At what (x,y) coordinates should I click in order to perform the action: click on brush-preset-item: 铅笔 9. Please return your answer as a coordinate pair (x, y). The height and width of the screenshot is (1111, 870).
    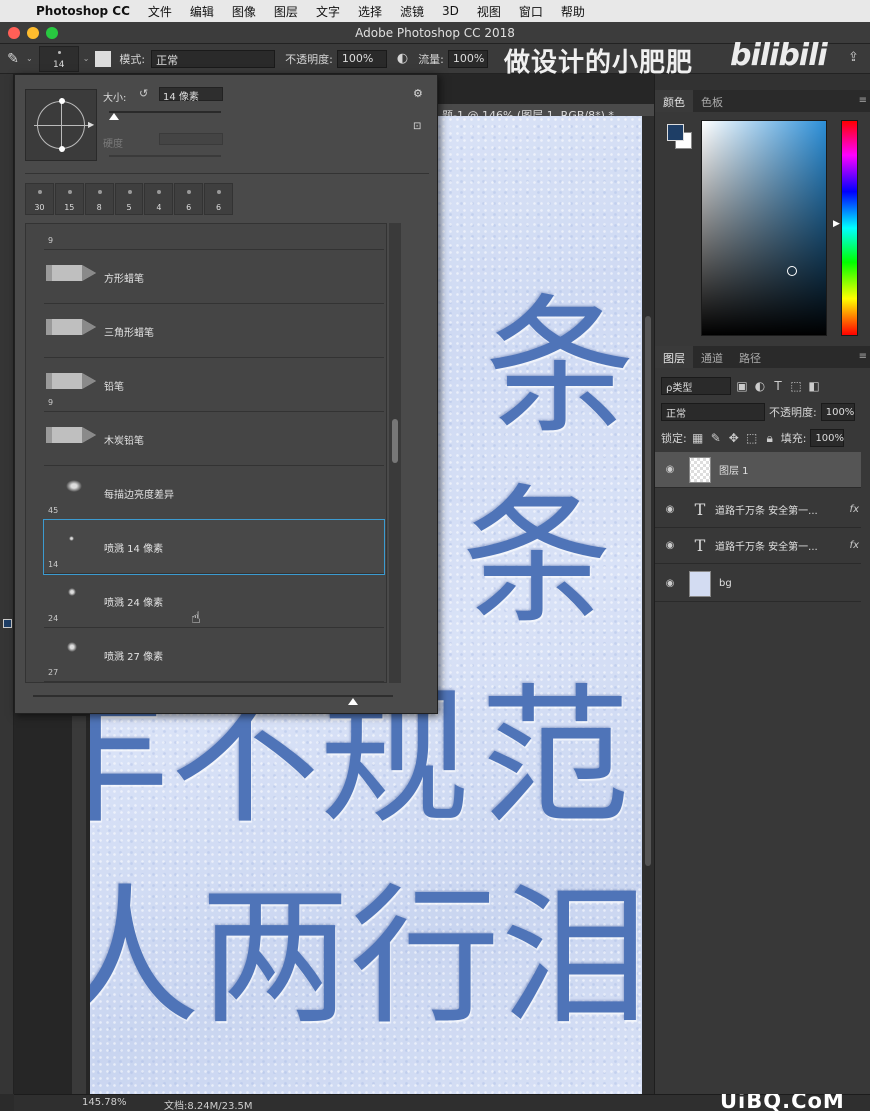
    Looking at the image, I should click on (214, 385).